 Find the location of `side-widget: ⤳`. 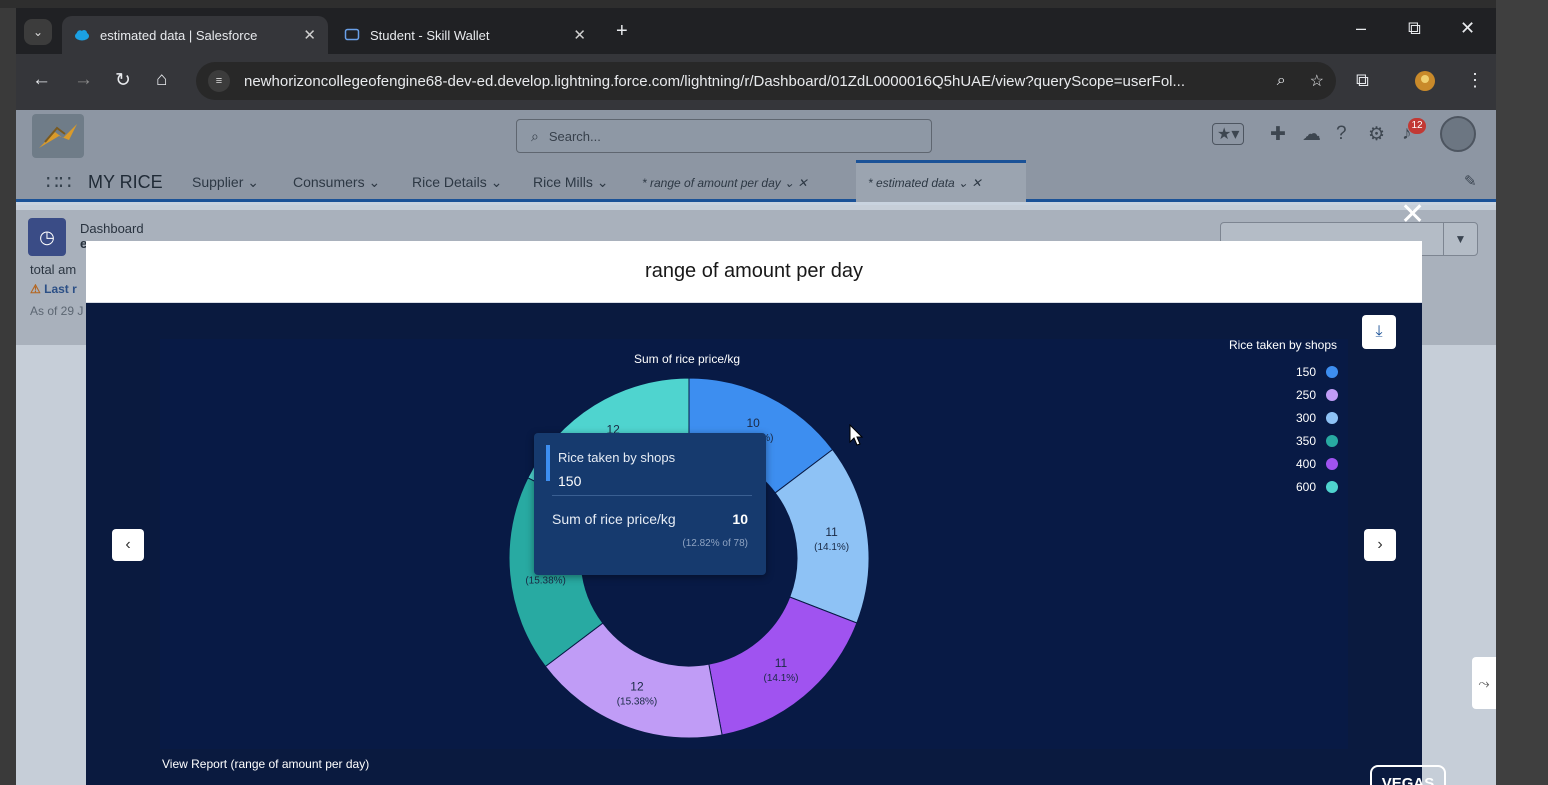

side-widget: ⤳ is located at coordinates (1484, 683).